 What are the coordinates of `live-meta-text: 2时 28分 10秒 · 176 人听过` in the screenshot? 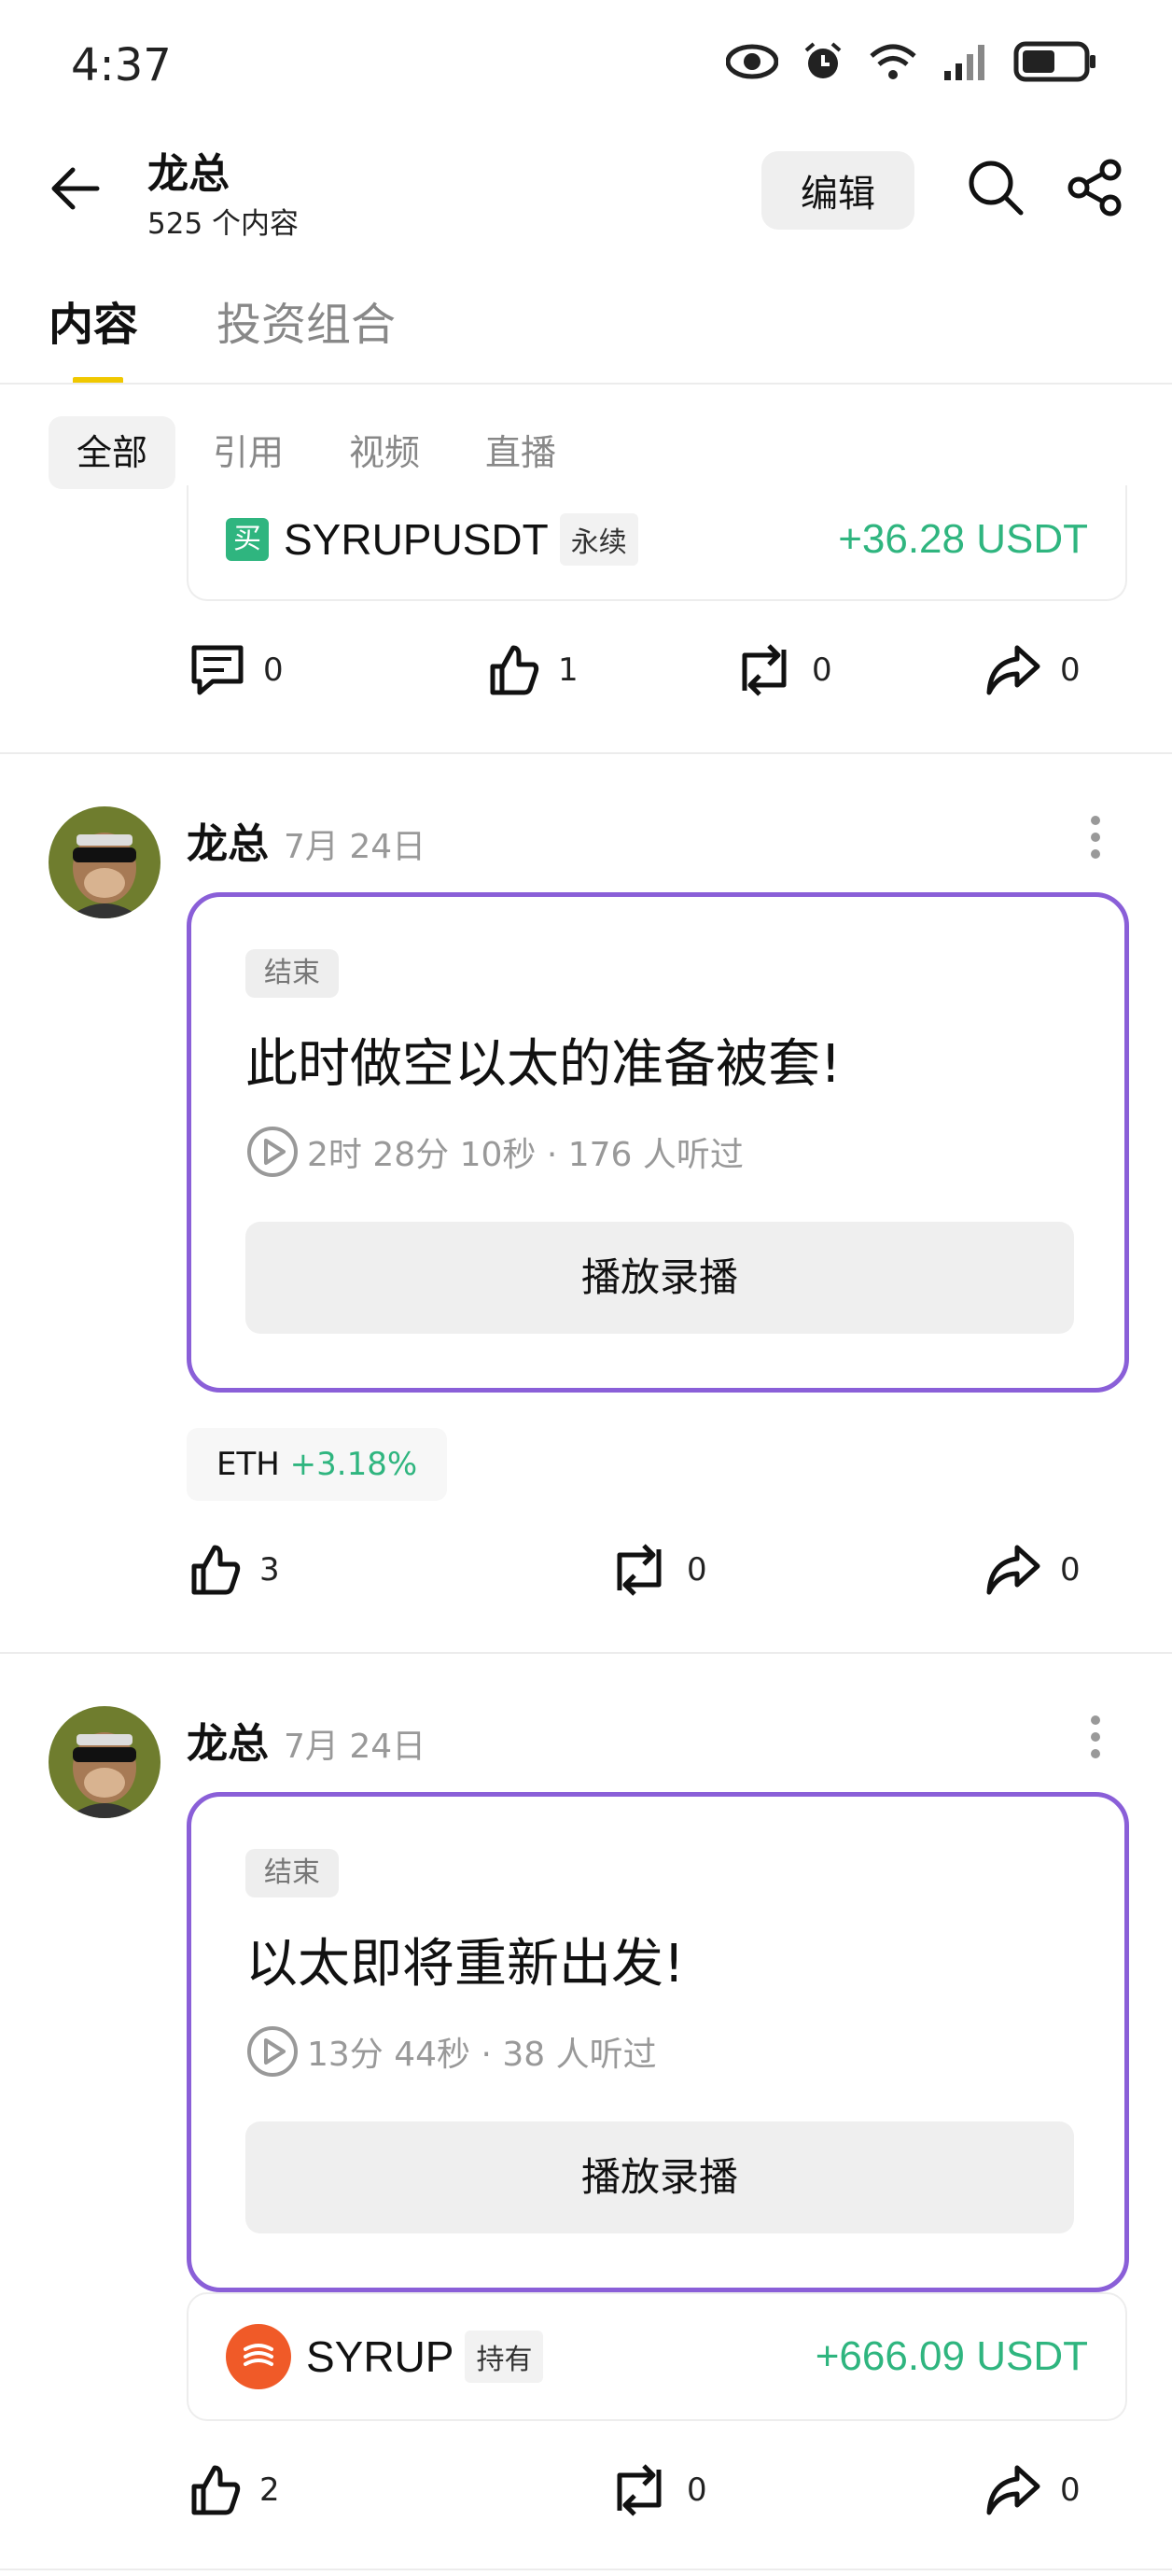 It's located at (525, 1155).